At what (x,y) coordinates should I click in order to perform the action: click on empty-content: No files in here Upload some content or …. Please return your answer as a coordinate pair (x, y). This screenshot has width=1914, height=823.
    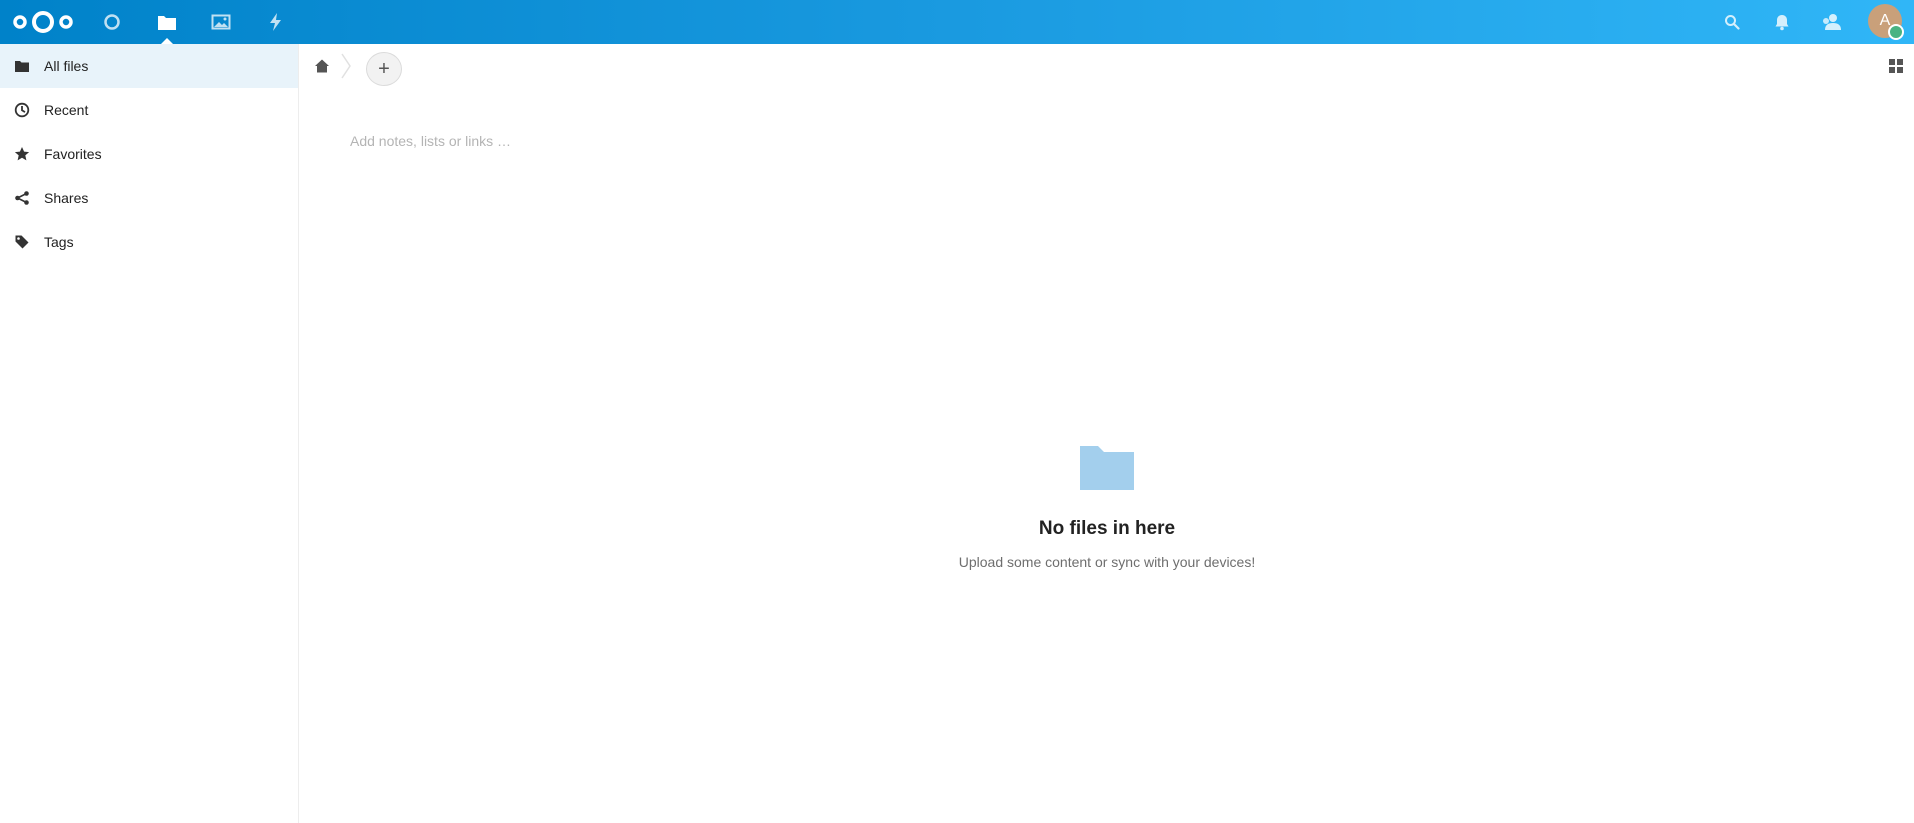
    Looking at the image, I should click on (1107, 505).